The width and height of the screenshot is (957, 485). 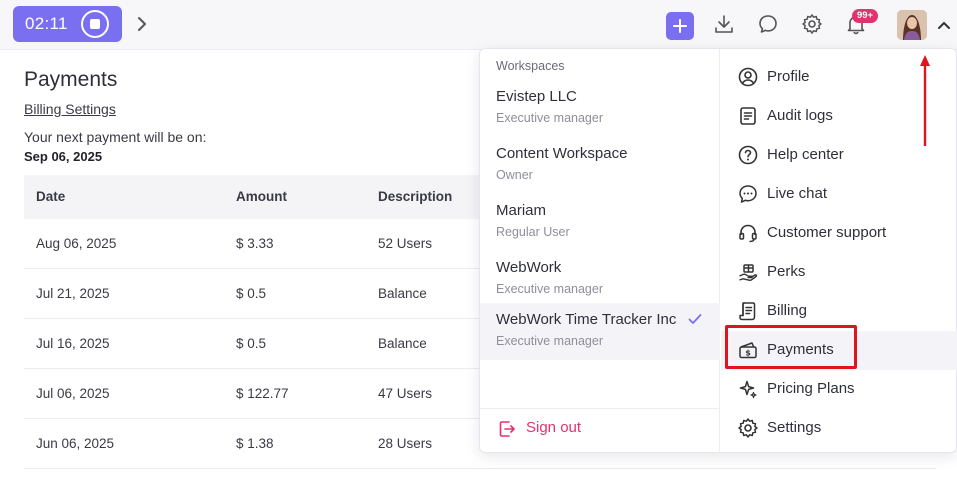 I want to click on stop-icon, so click(x=95, y=24).